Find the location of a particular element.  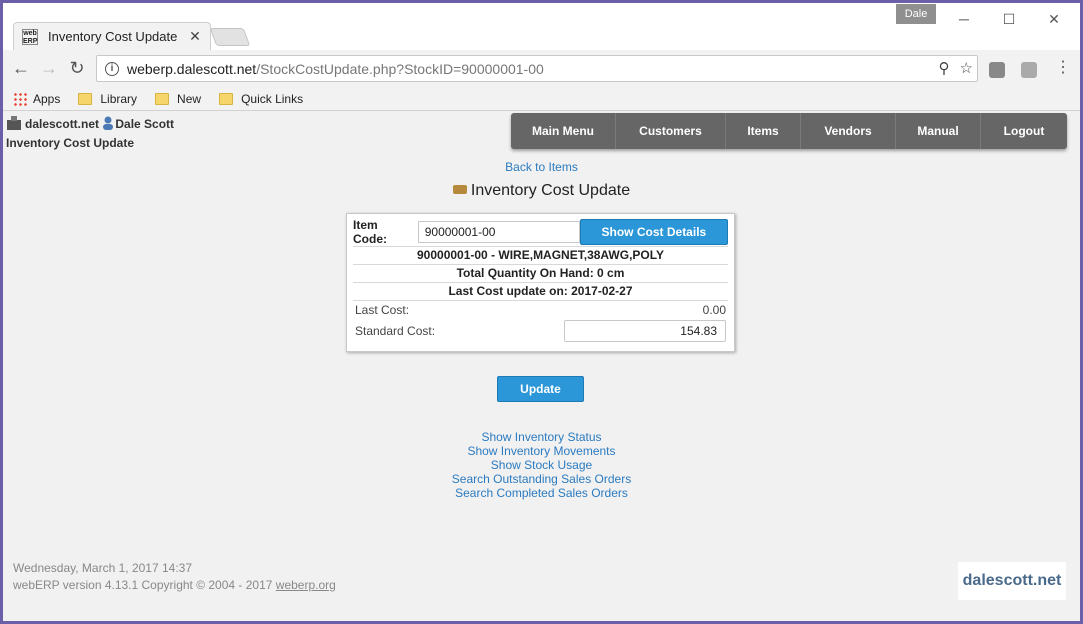

show-cost-details-button: Show Cost Details is located at coordinates (653, 232).